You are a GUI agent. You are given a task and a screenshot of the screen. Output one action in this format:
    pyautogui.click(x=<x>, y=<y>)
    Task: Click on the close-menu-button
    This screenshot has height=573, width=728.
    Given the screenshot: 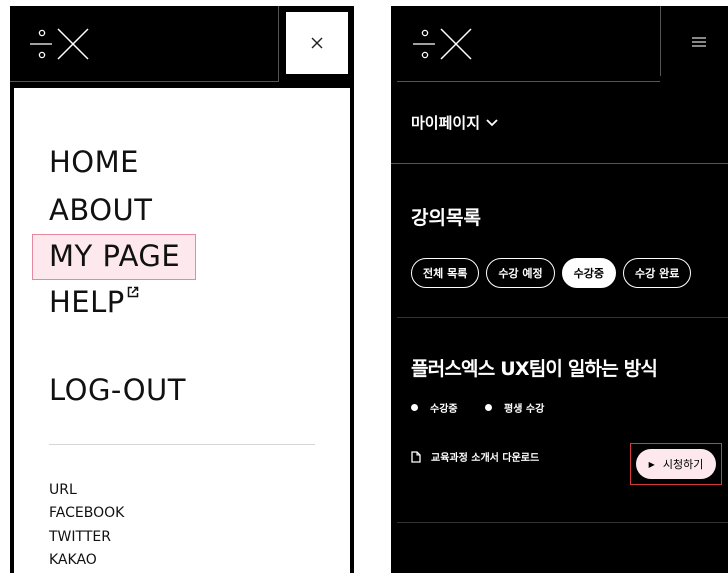 What is the action you would take?
    pyautogui.click(x=317, y=43)
    